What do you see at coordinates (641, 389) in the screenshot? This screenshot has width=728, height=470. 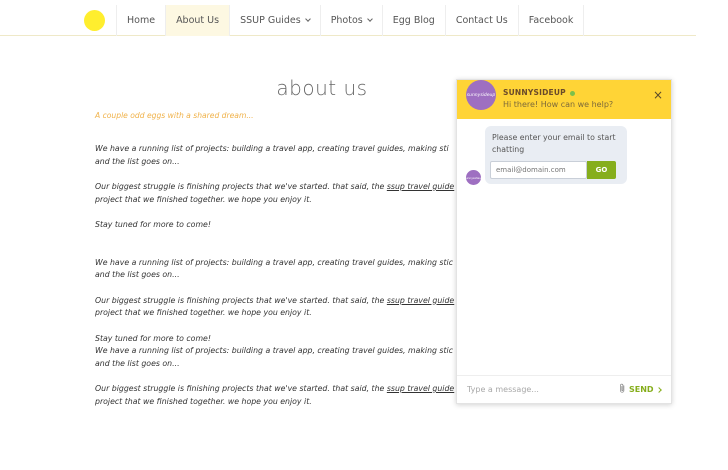 I see `send-label: SEND` at bounding box center [641, 389].